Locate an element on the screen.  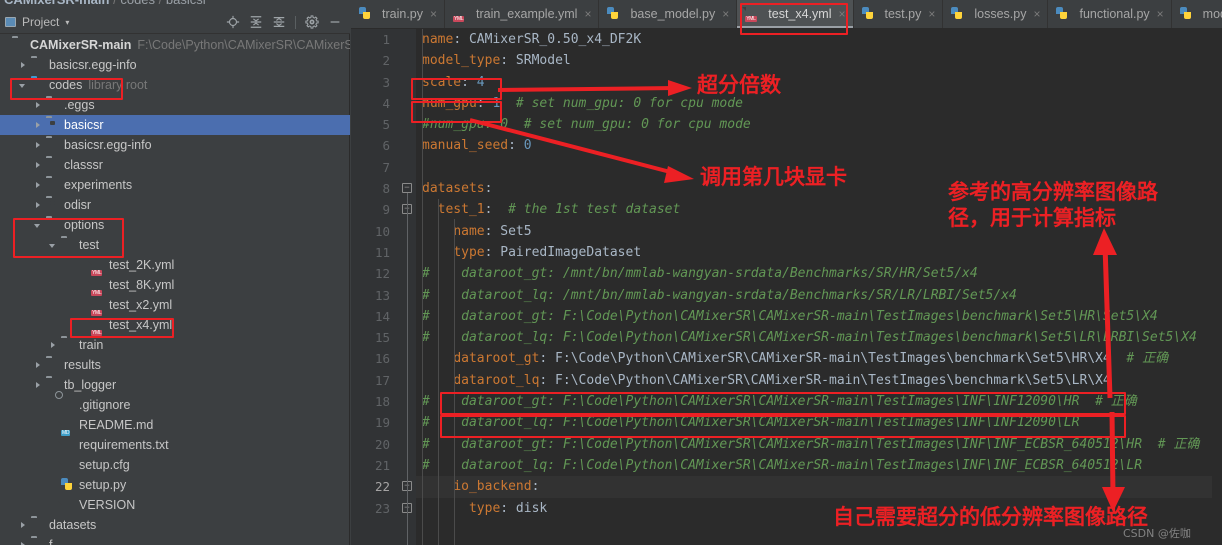
tree-item-test: test is located at coordinates (175, 245).